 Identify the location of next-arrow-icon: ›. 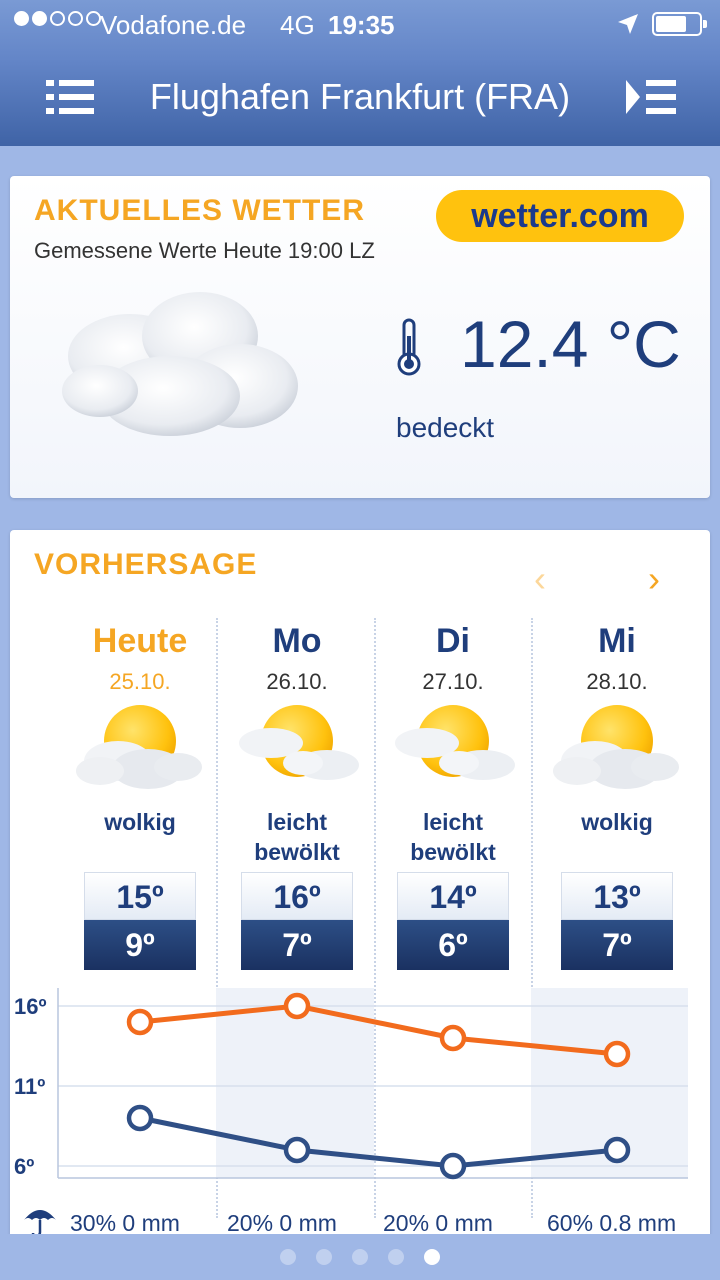
(654, 579).